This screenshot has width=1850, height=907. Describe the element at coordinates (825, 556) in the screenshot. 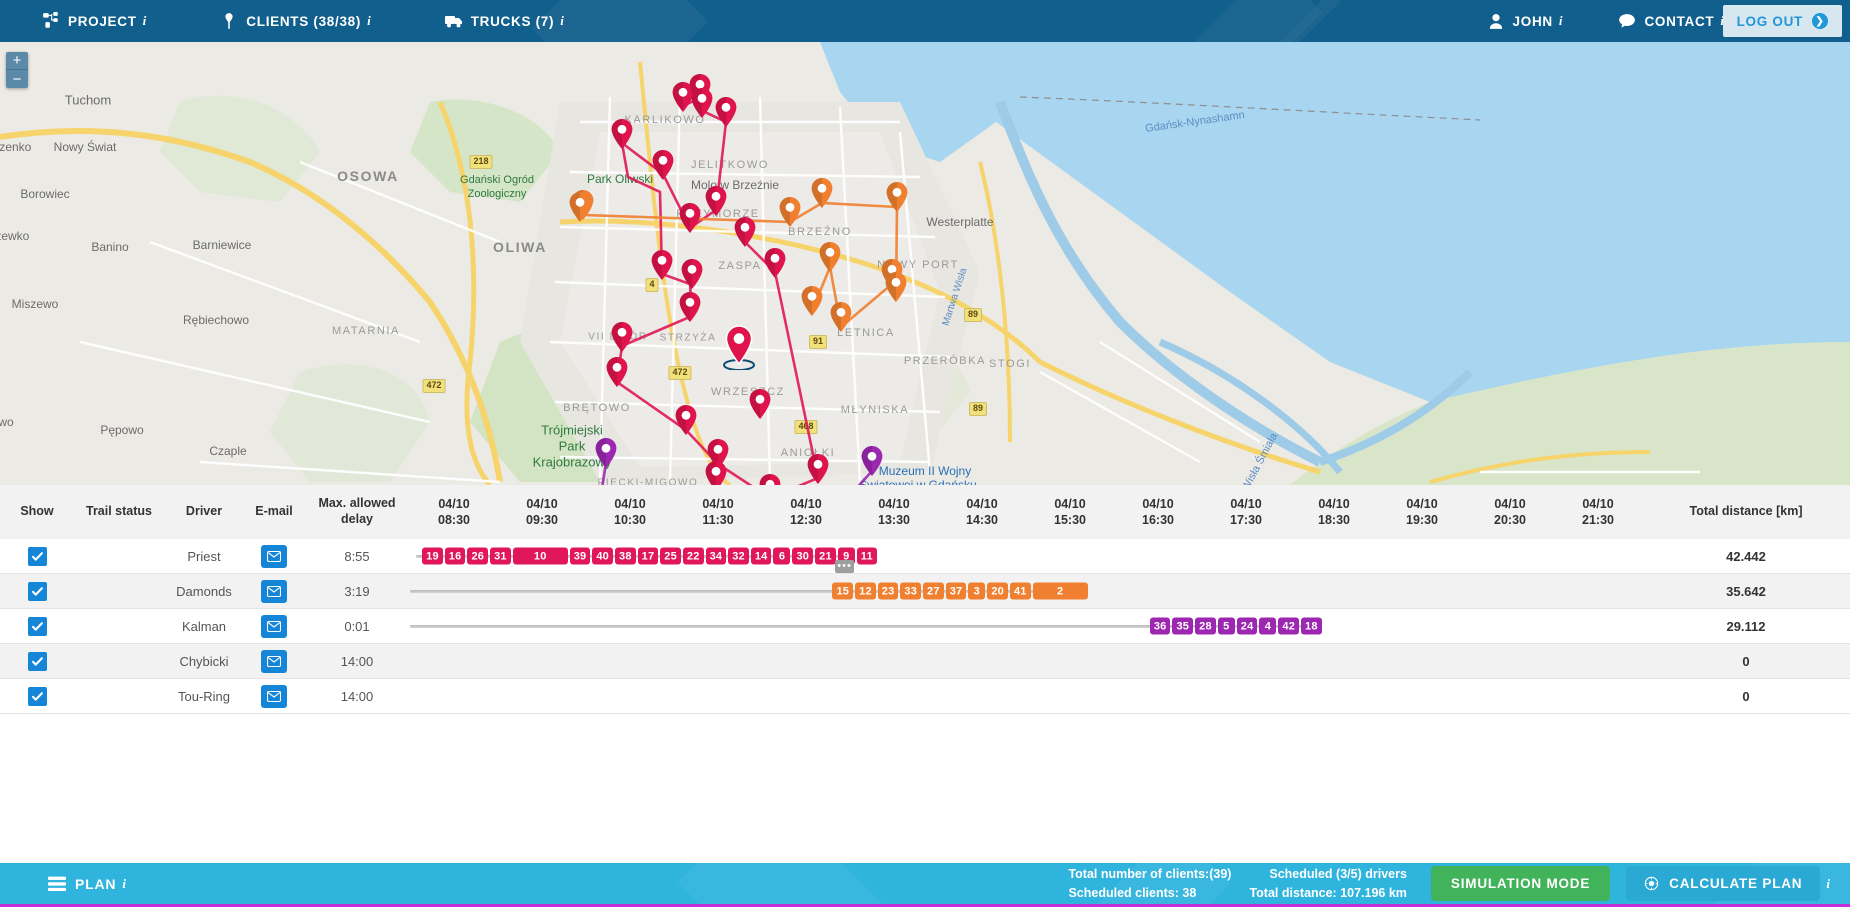

I see `stop-badge: 21` at that location.